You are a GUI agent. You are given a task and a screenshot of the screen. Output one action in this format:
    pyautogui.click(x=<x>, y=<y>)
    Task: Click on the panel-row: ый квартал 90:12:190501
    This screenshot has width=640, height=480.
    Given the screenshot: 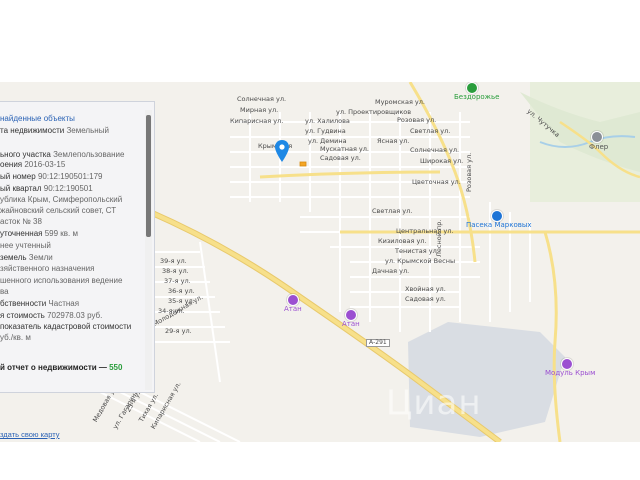 What is the action you would take?
    pyautogui.click(x=46, y=188)
    